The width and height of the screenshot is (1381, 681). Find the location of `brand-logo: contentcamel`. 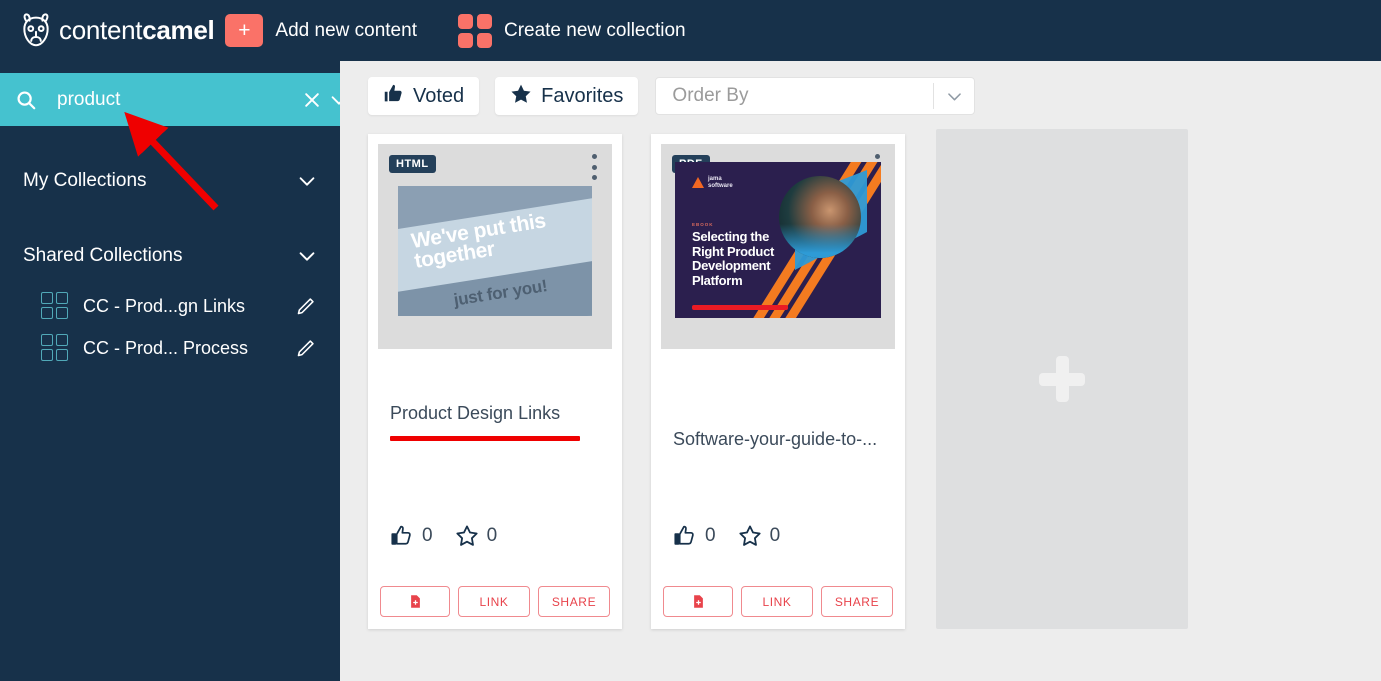

brand-logo: contentcamel is located at coordinates (116, 31).